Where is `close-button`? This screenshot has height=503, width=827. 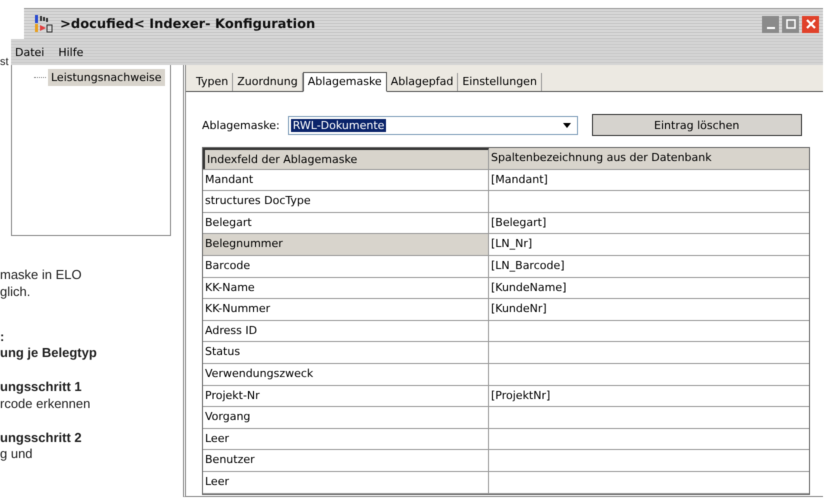 close-button is located at coordinates (810, 24).